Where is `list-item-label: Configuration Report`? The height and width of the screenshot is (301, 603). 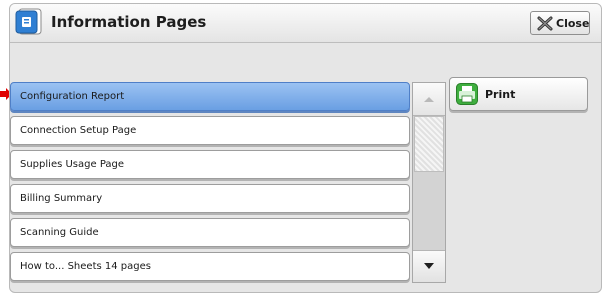
list-item-label: Configuration Report is located at coordinates (72, 96).